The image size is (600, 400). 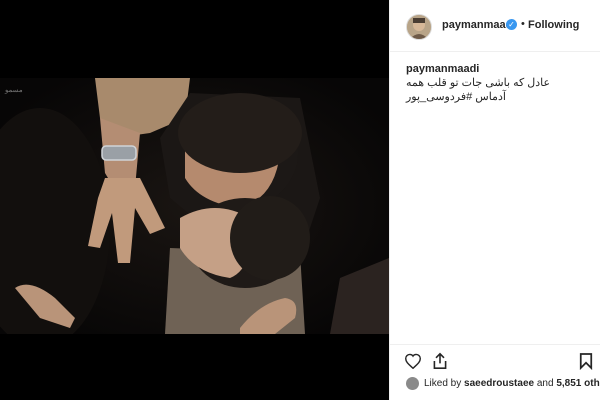 I want to click on likes-count-link: 5,851 others, so click(x=578, y=383).